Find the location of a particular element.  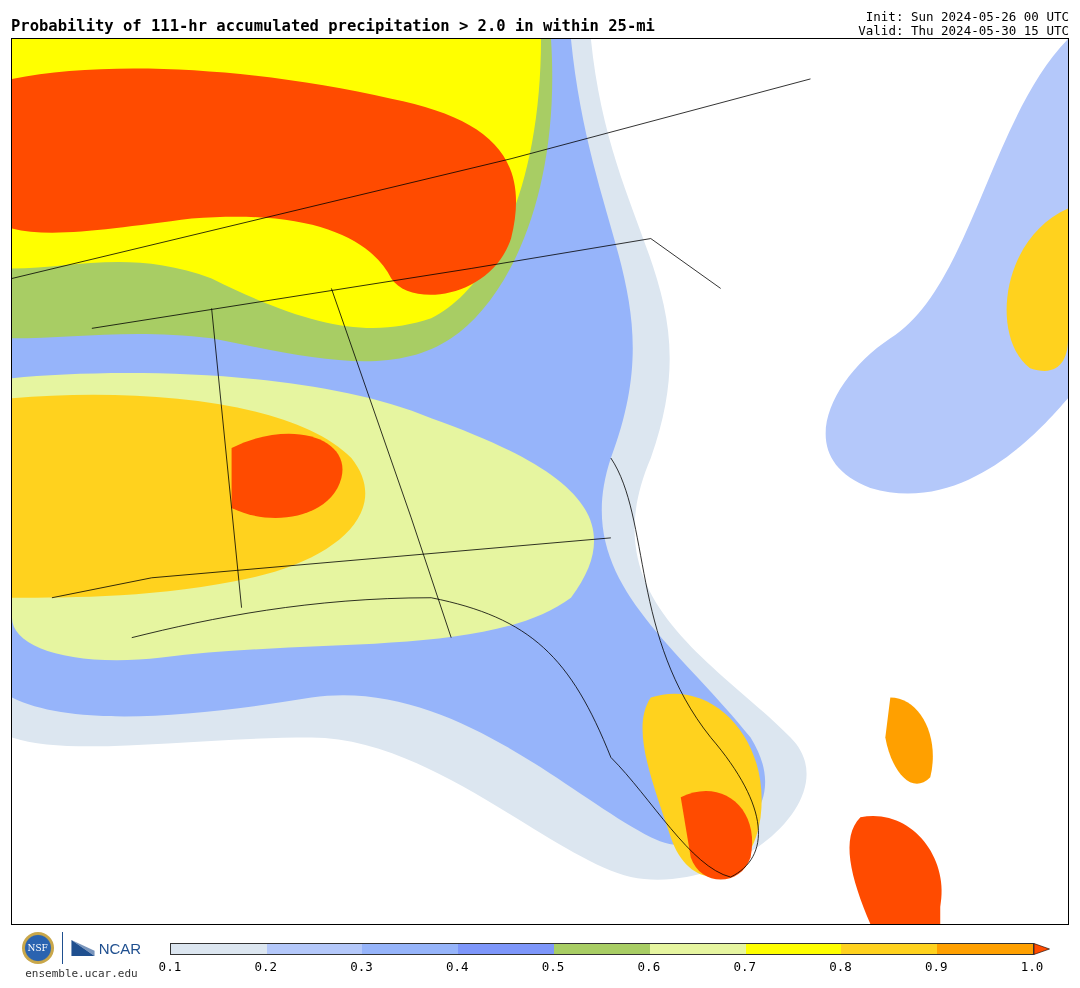

tick-label: 0.3 is located at coordinates (361, 966).